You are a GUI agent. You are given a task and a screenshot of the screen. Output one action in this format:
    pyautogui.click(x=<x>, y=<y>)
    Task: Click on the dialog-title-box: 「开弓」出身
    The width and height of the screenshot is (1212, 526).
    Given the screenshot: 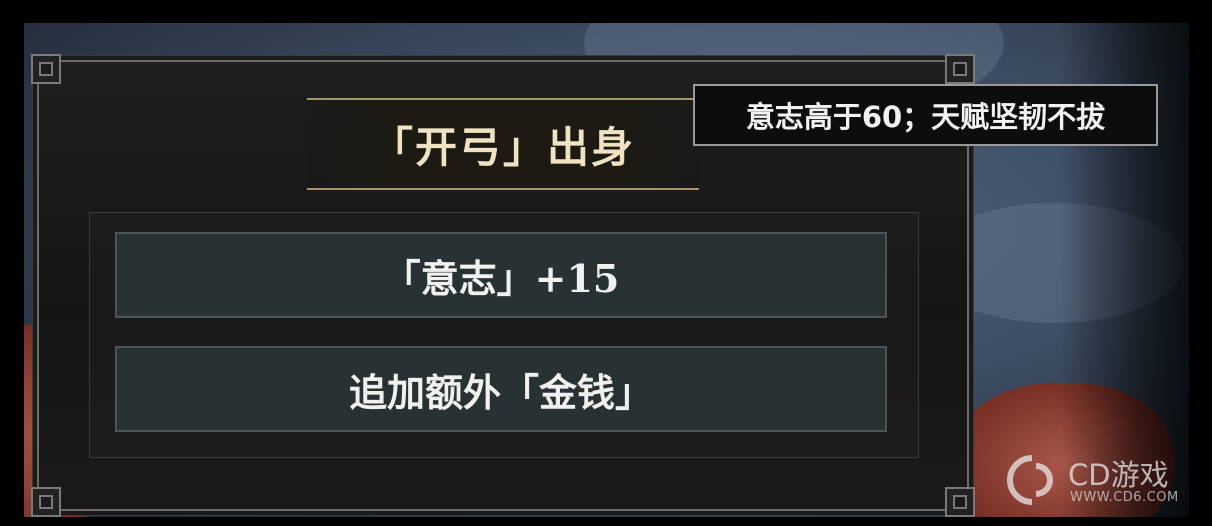 What is the action you would take?
    pyautogui.click(x=503, y=144)
    